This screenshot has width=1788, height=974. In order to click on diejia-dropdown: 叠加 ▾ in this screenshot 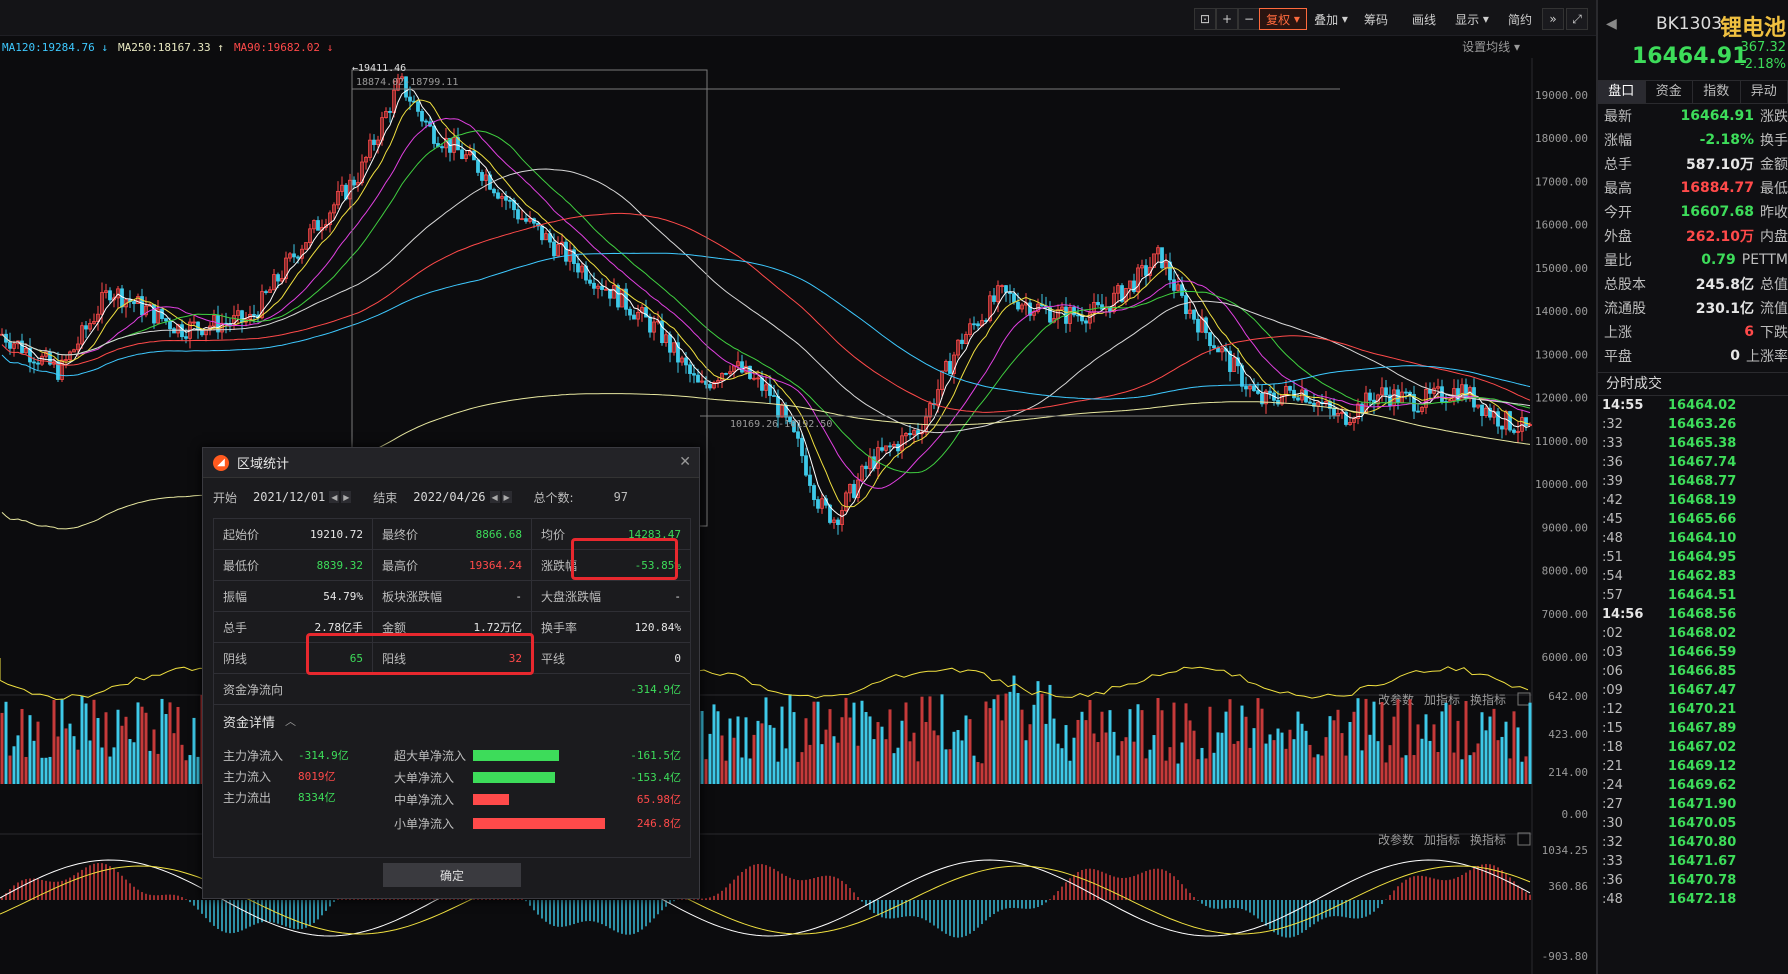, I will do `click(1331, 19)`.